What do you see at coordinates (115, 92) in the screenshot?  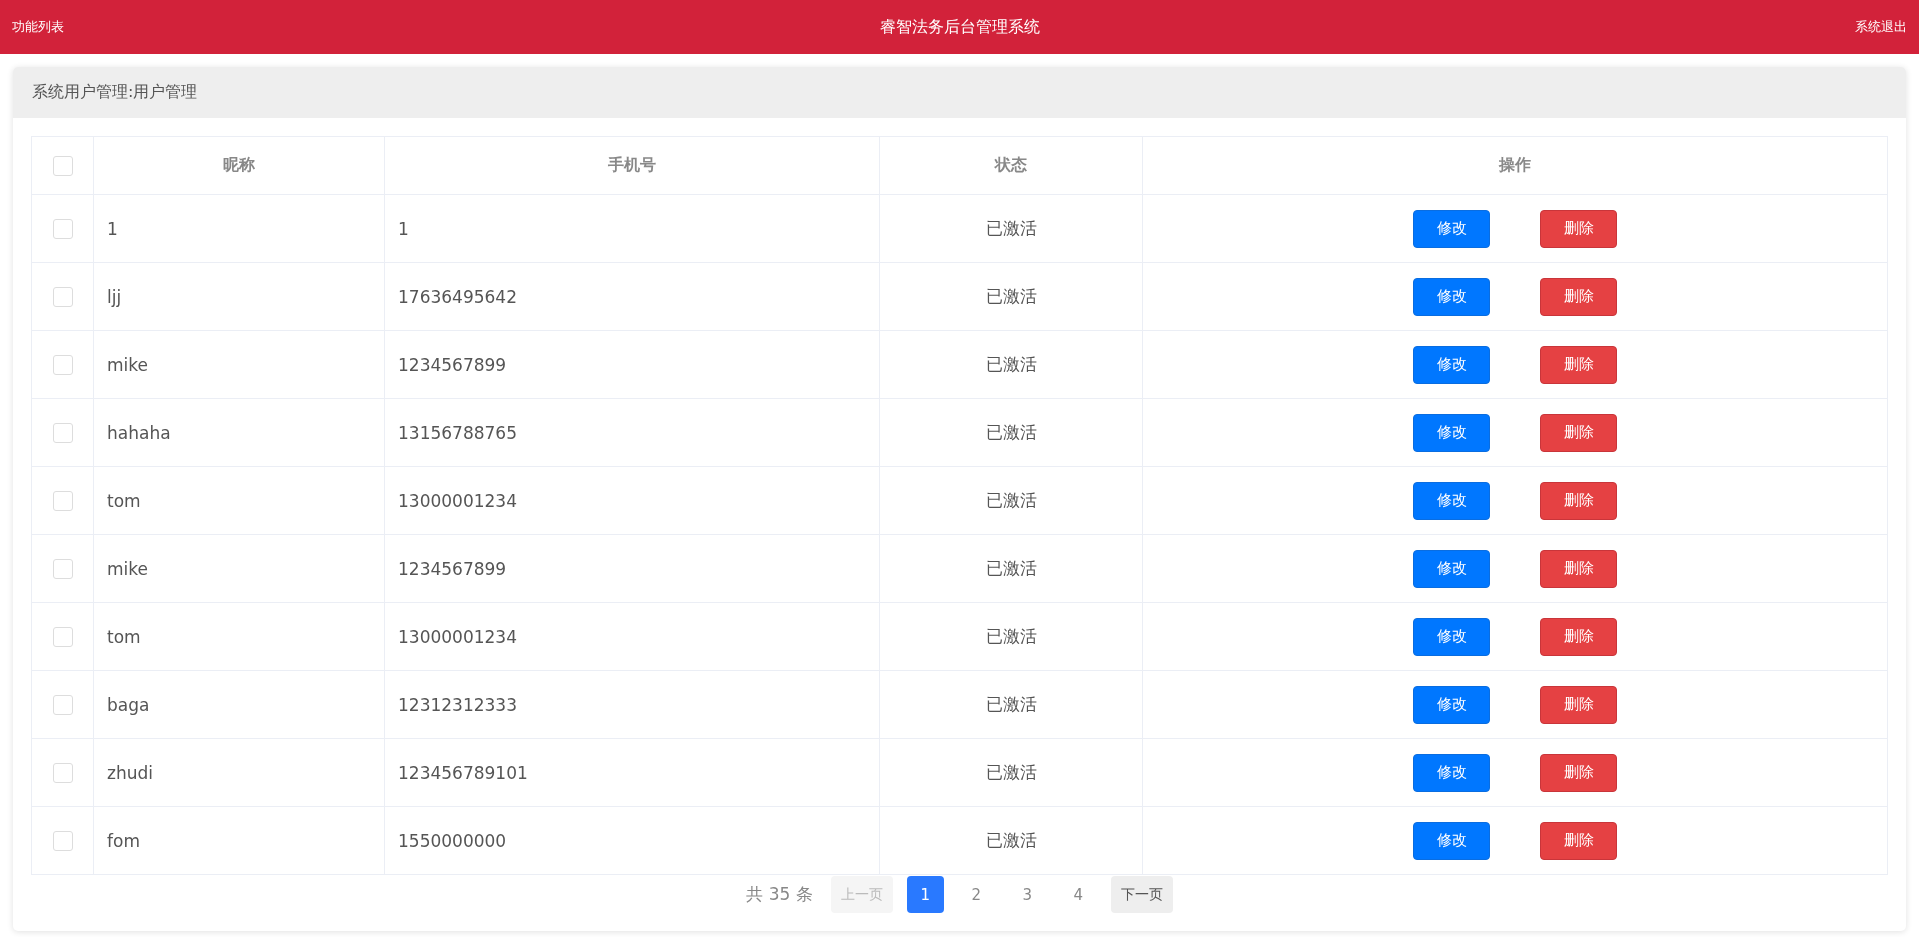 I see `panel-title: 系统用户管理:用户管理` at bounding box center [115, 92].